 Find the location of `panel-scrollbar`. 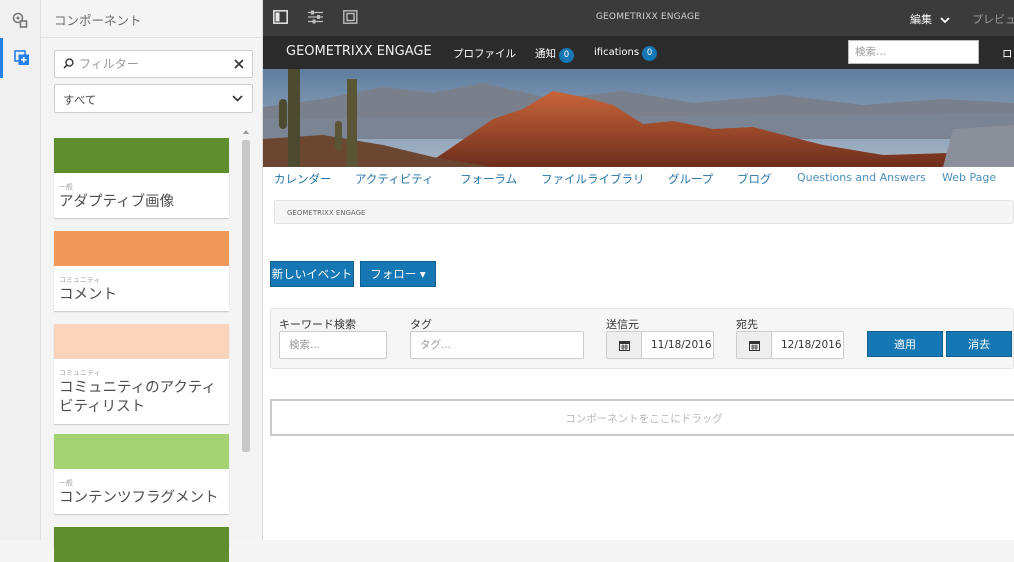

panel-scrollbar is located at coordinates (246, 334).